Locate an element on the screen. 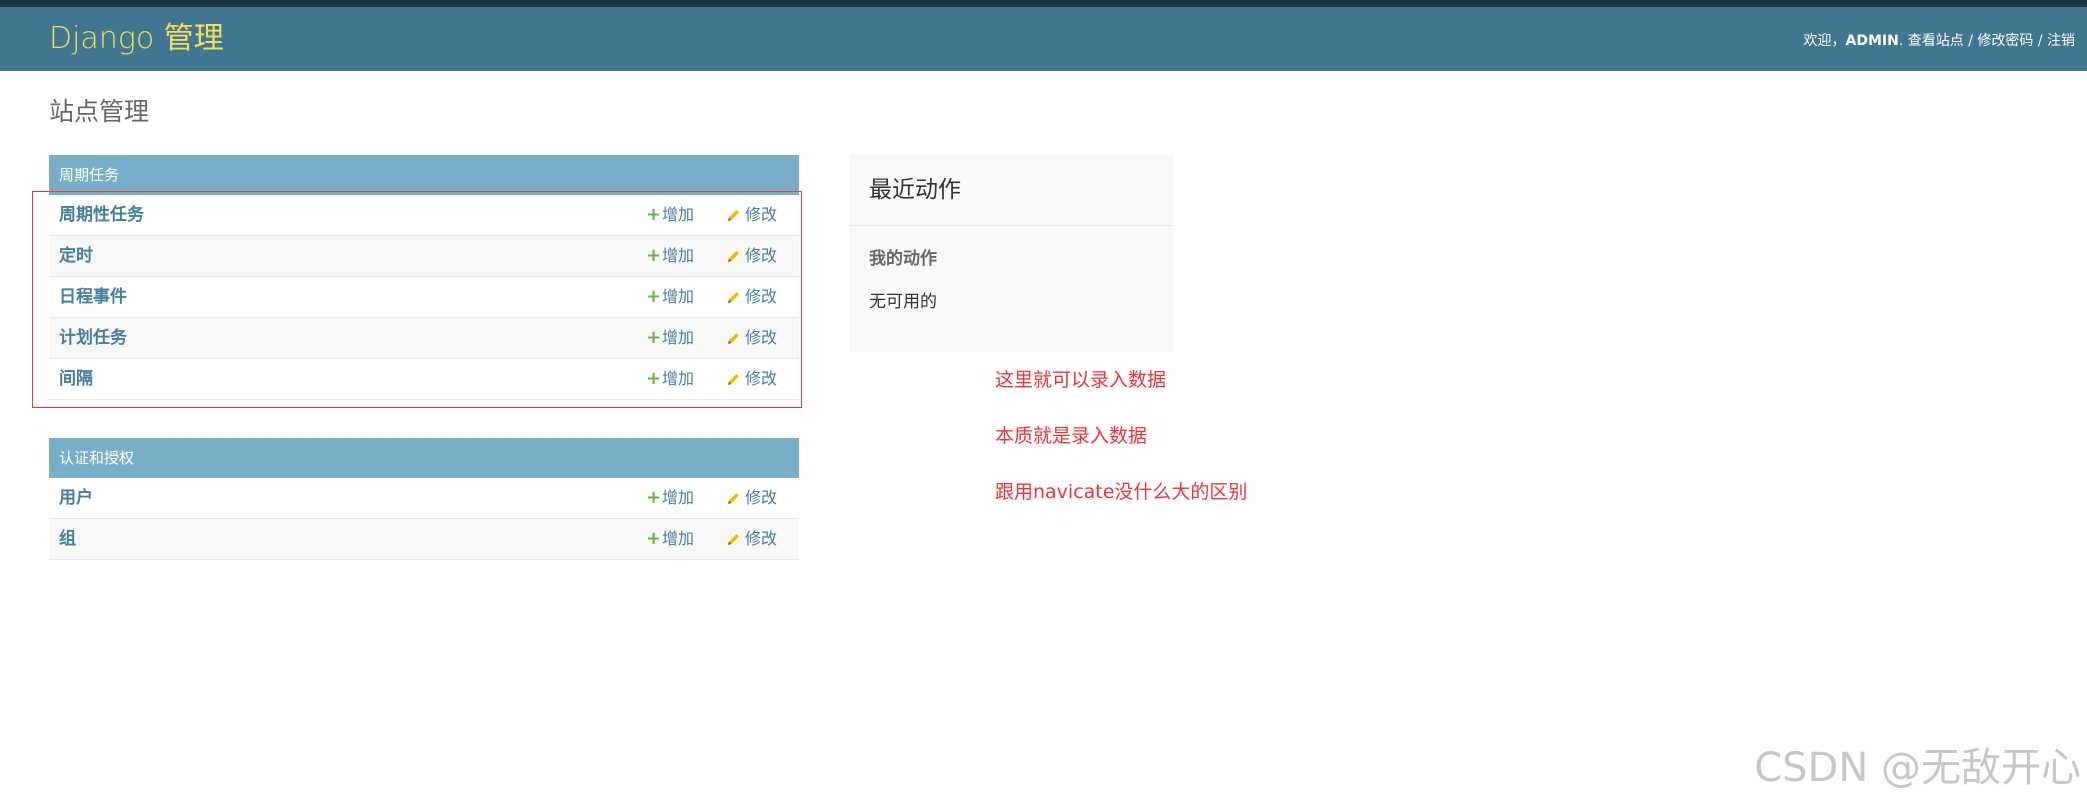 The image size is (2087, 803). logout-link: 注销 is located at coordinates (2061, 41).